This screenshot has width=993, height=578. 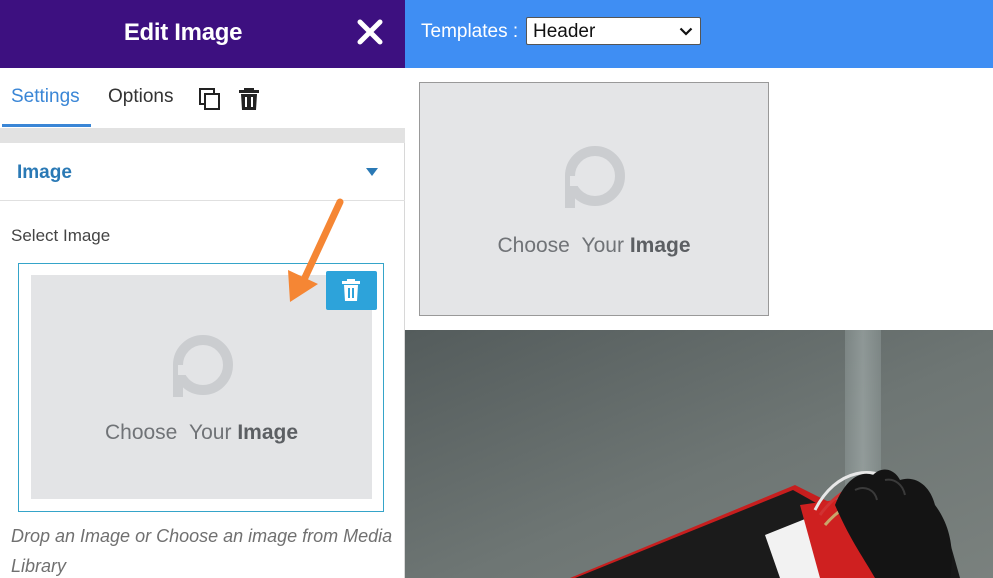 I want to click on divider-strip, so click(x=202, y=135).